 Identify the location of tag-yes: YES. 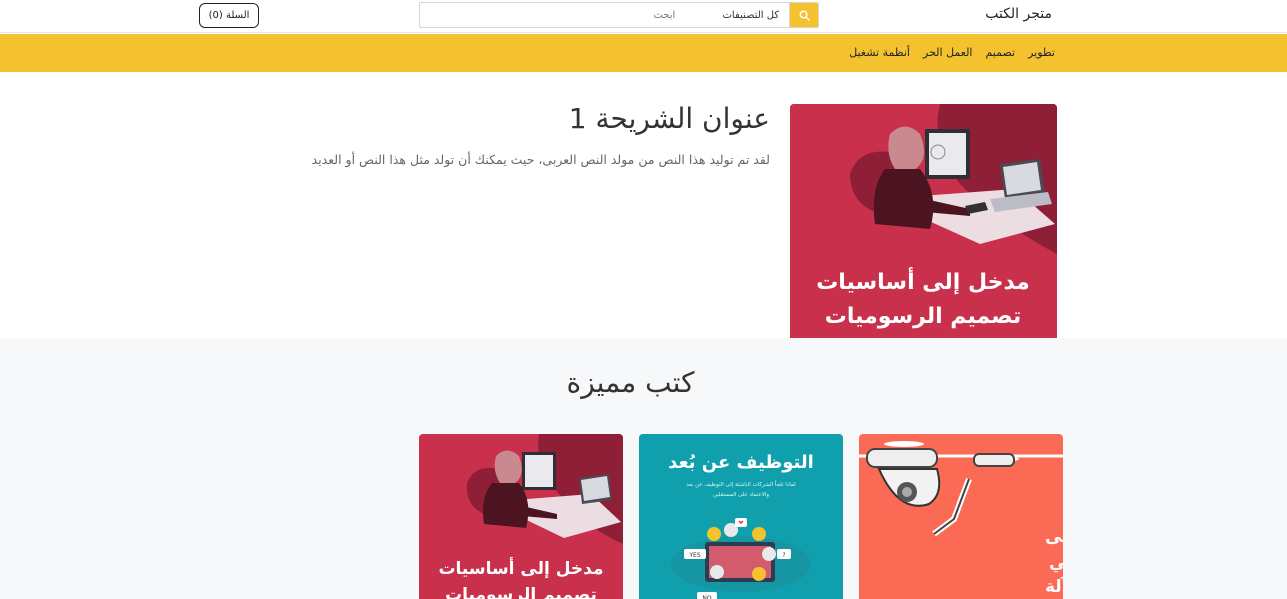
(694, 555).